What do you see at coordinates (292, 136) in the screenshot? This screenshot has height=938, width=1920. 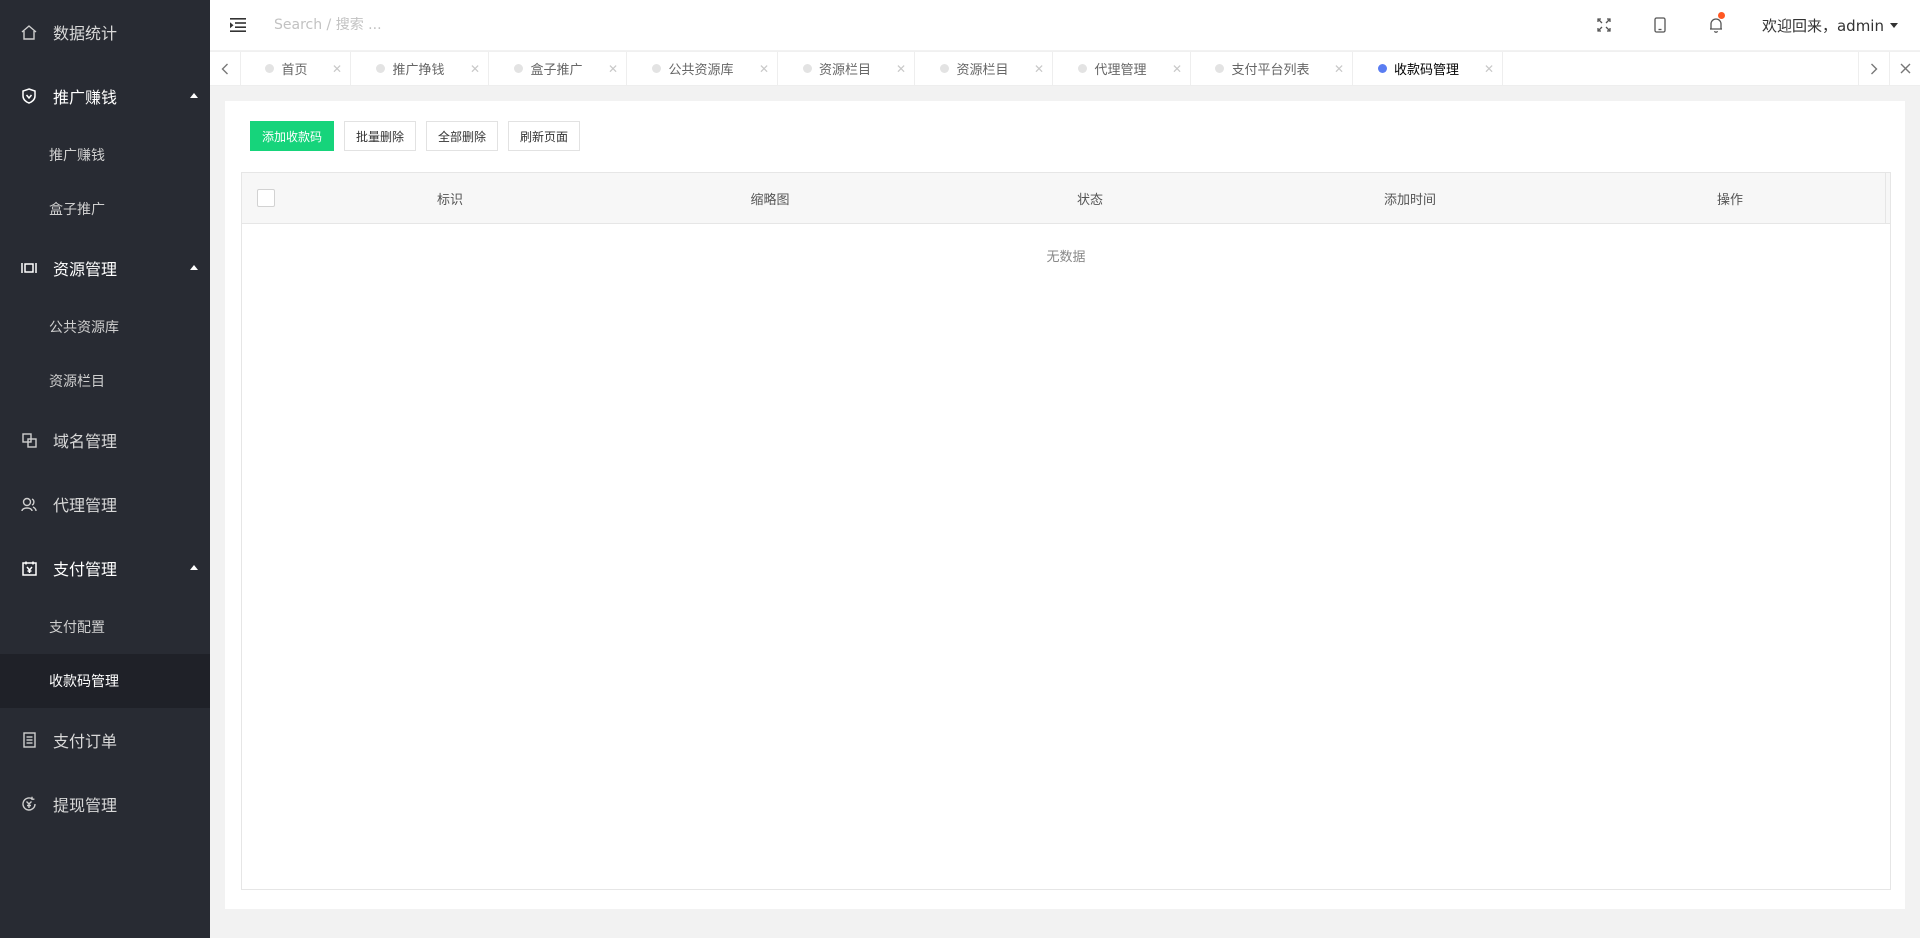 I see `add-qrcode-button: 添加收款码` at bounding box center [292, 136].